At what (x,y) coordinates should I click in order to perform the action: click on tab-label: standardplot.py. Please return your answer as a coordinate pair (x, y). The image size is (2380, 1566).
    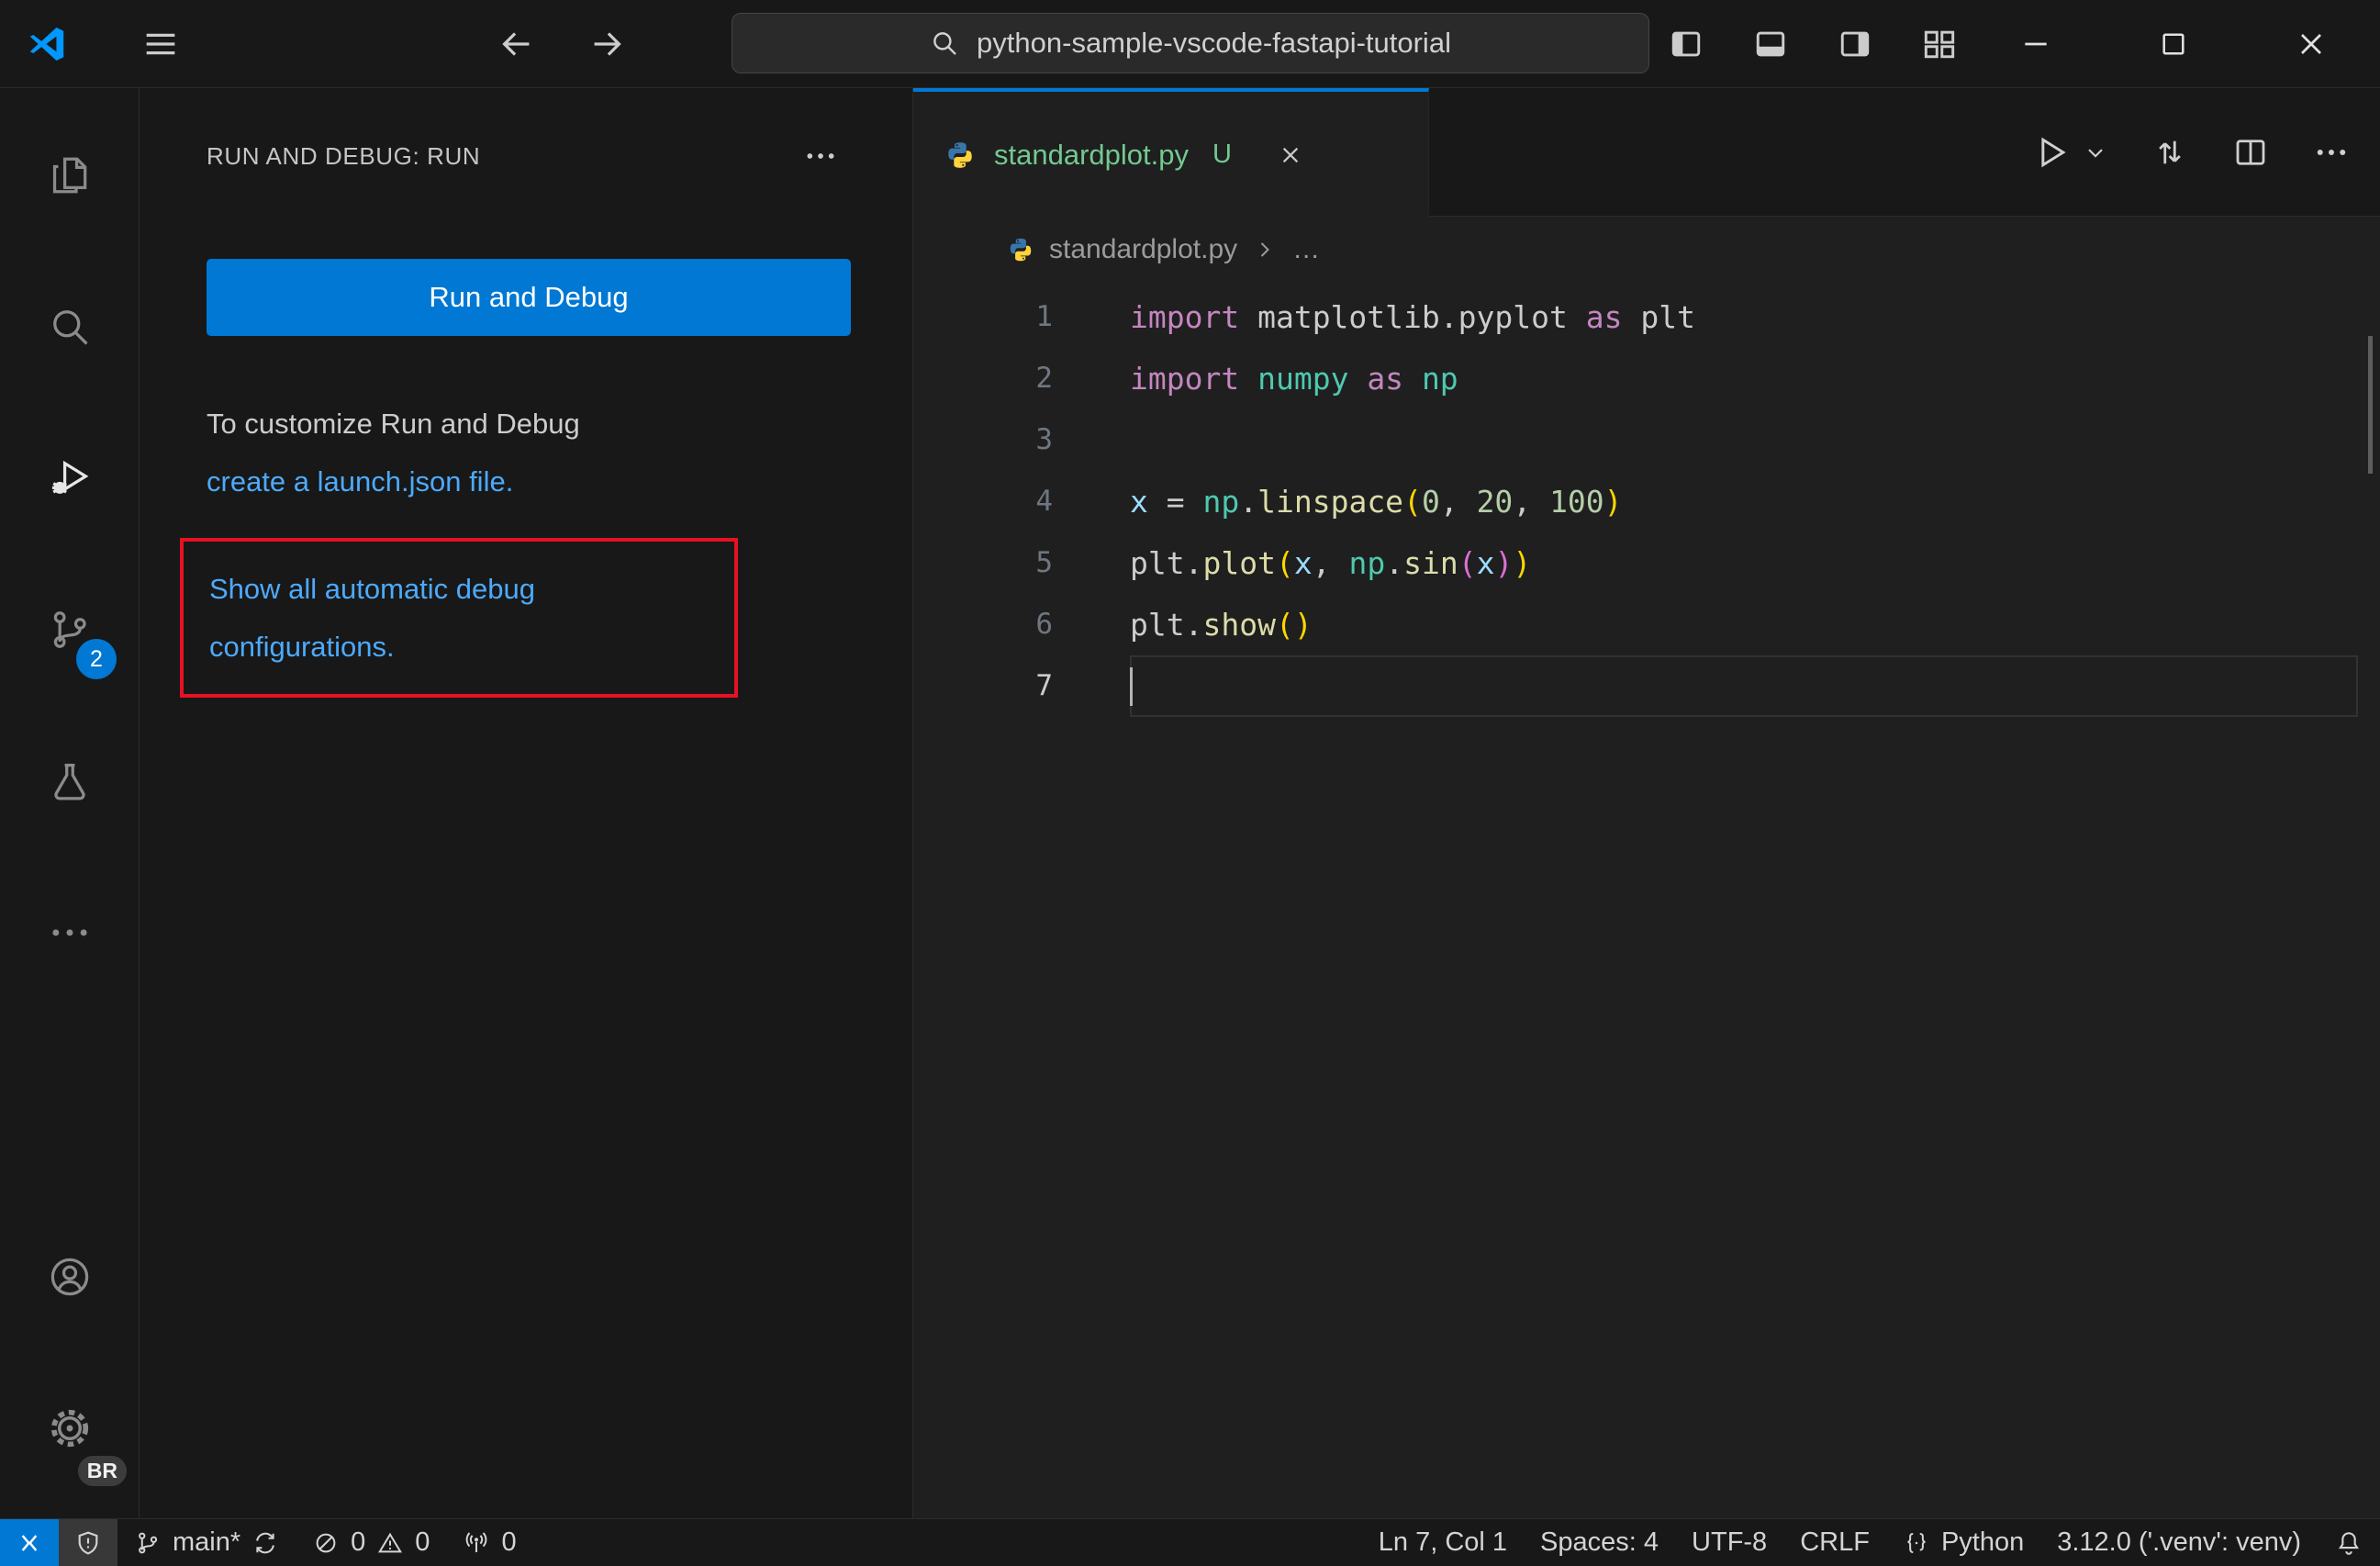
    Looking at the image, I should click on (1091, 154).